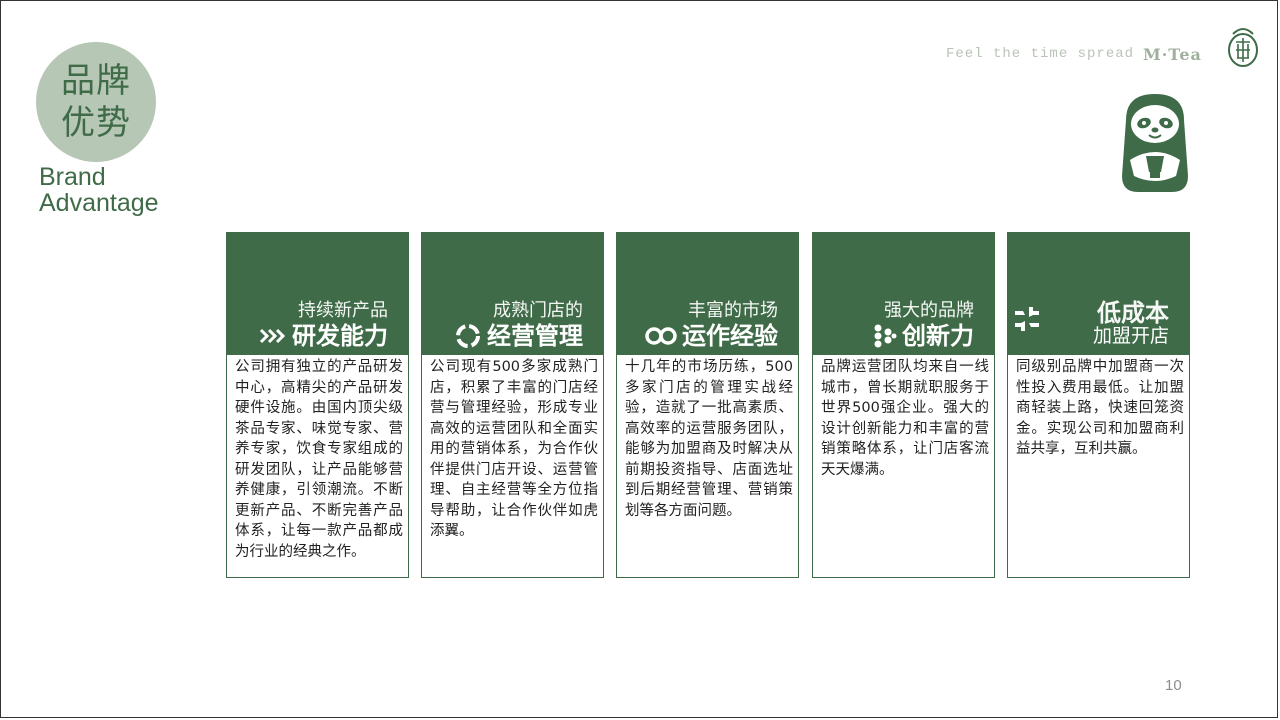 This screenshot has height=720, width=1280. Describe the element at coordinates (468, 336) in the screenshot. I see `cycle-arrows-icon` at that location.